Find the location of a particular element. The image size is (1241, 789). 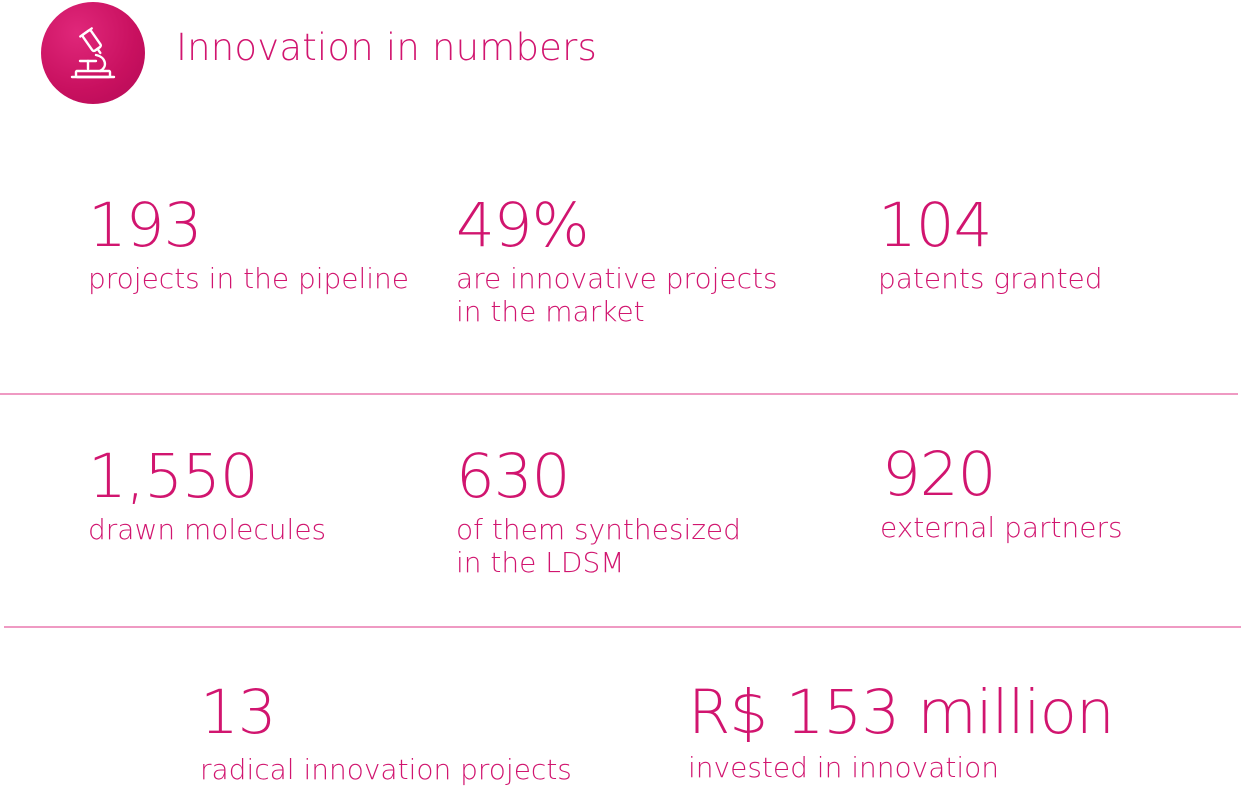

stat-radical-projects: 13 radical innovation projects is located at coordinates (386, 734).